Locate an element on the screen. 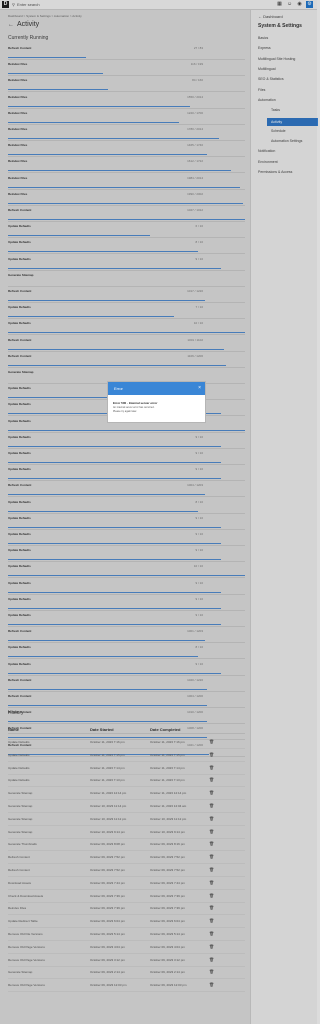  error-message: Error 500 - Internal server error is located at coordinates (135, 403).